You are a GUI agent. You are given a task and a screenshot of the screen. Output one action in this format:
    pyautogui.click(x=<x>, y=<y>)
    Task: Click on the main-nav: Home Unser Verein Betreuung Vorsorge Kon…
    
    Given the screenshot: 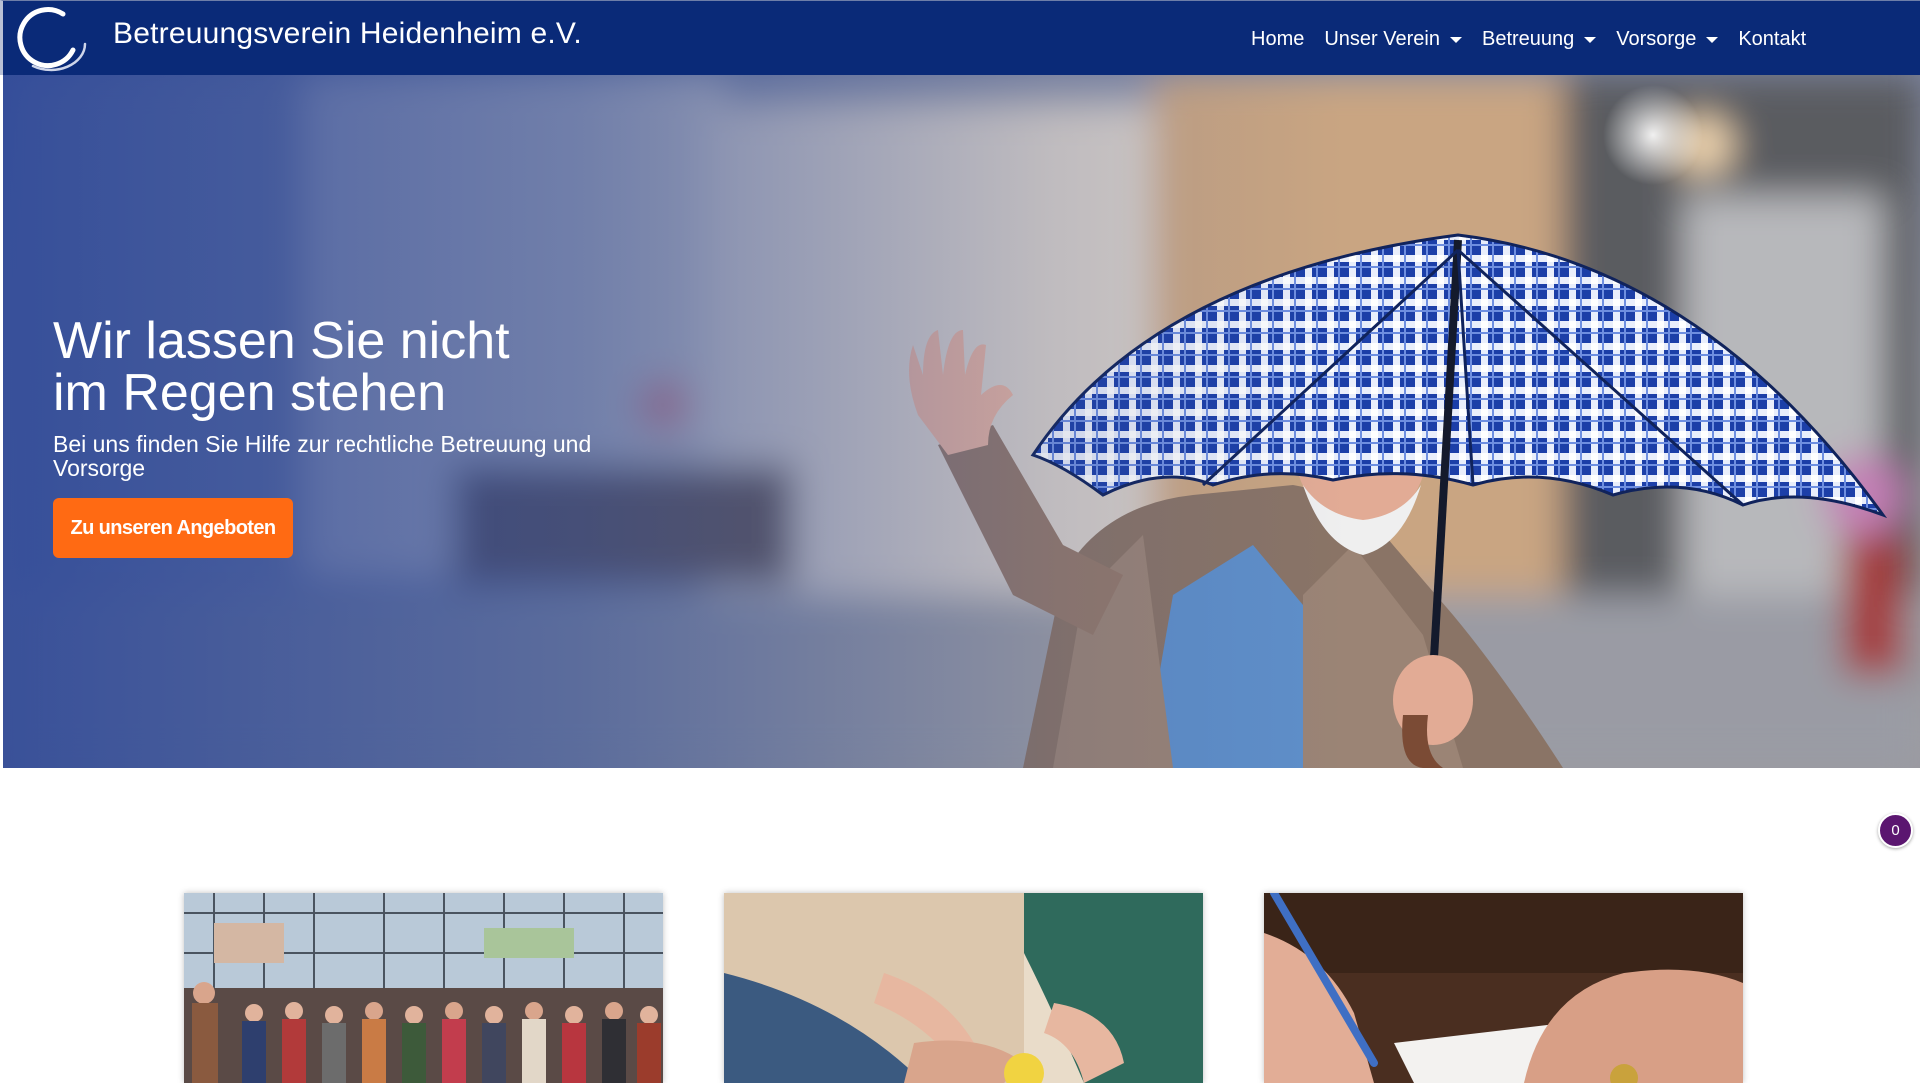 What is the action you would take?
    pyautogui.click(x=1538, y=39)
    